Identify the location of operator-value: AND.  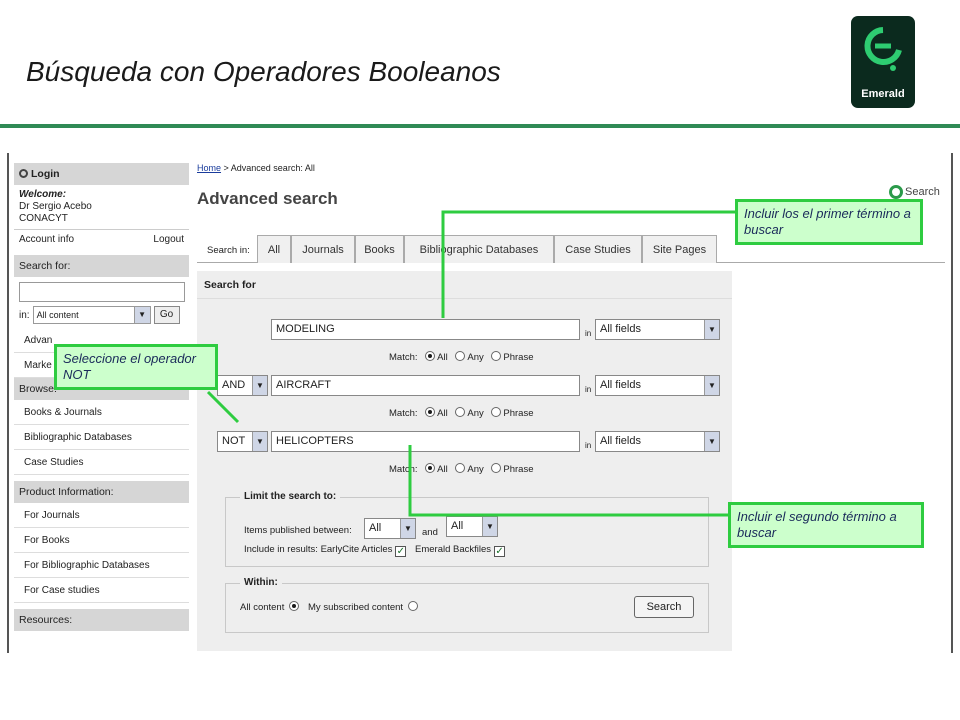
(234, 385).